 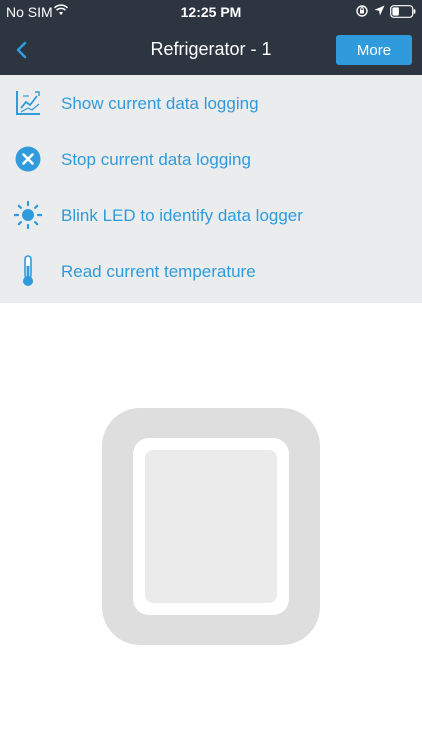 What do you see at coordinates (379, 10) in the screenshot?
I see `location-arrow-icon` at bounding box center [379, 10].